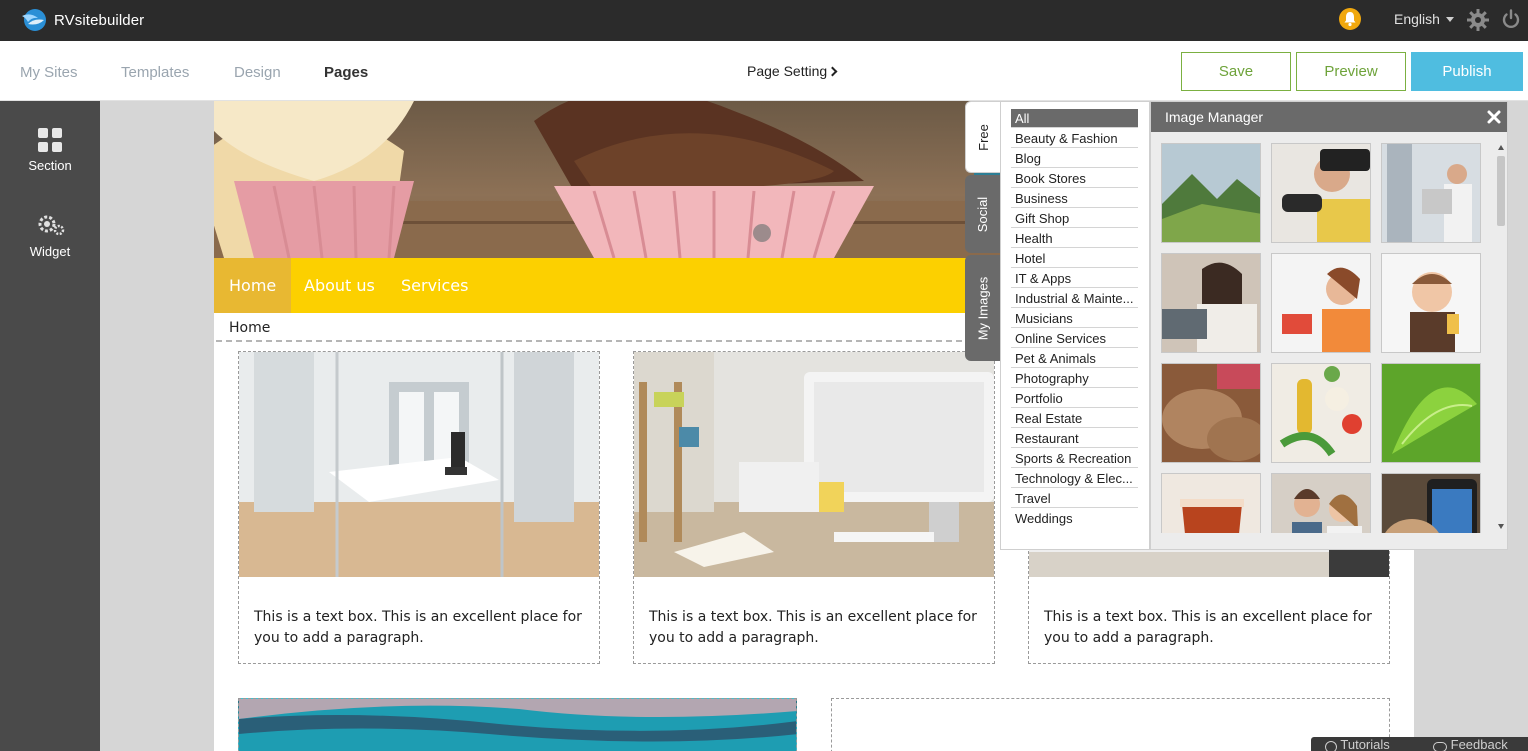 This screenshot has width=1528, height=751. Describe the element at coordinates (346, 72) in the screenshot. I see `nav-pages: Pages` at that location.